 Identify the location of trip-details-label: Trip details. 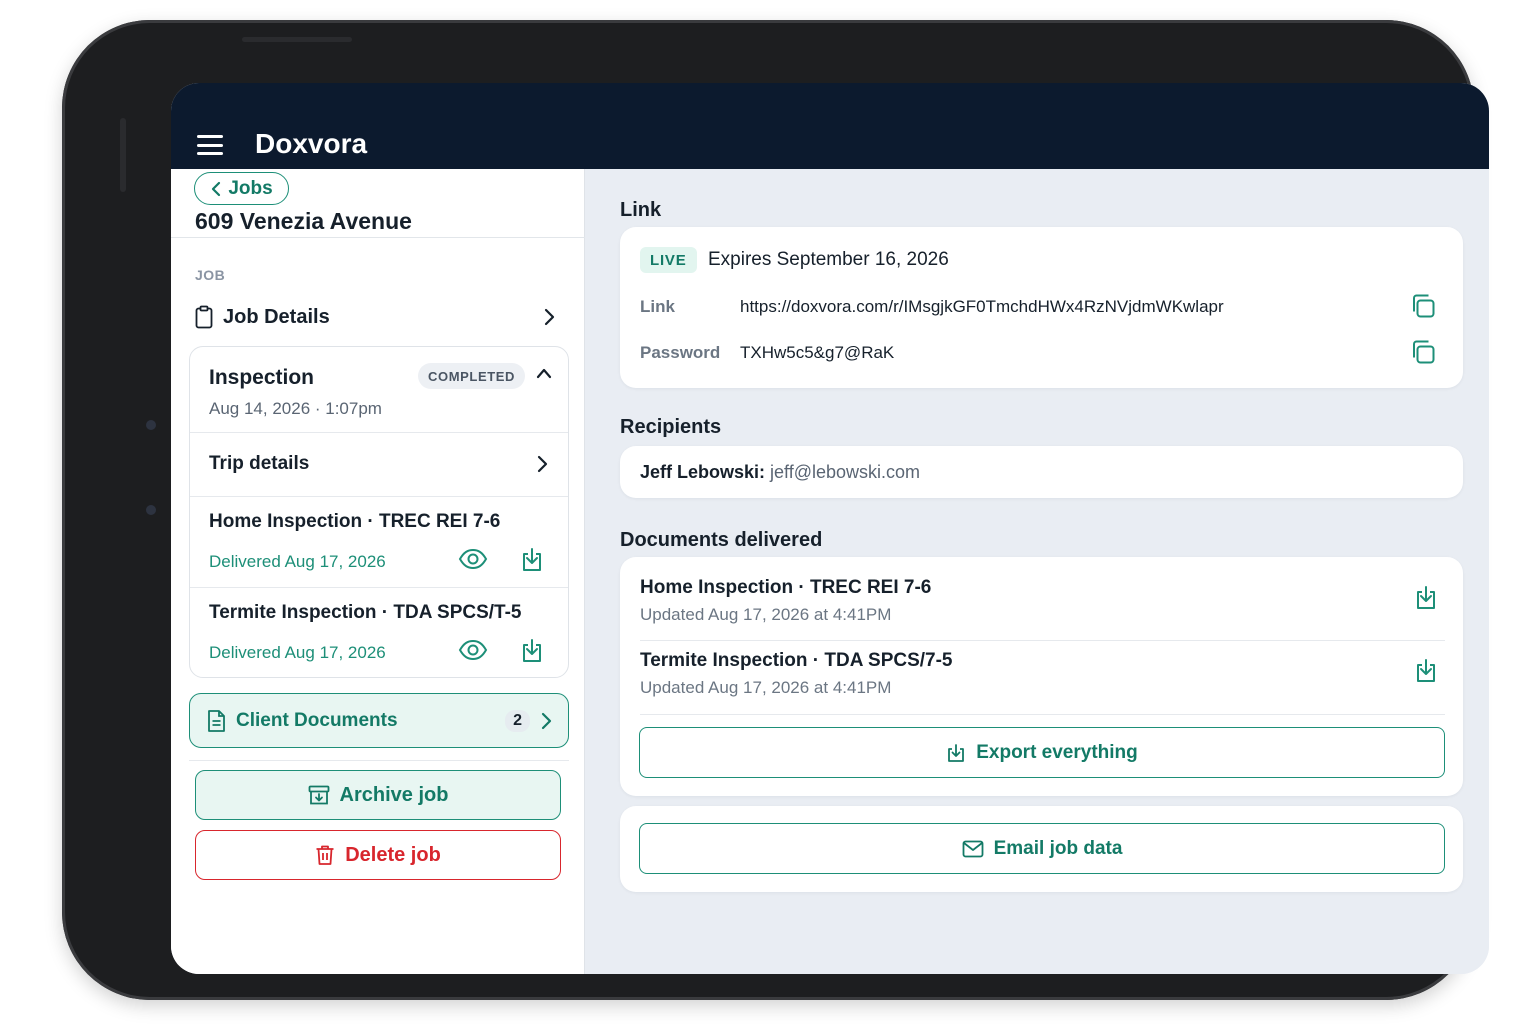
(259, 463).